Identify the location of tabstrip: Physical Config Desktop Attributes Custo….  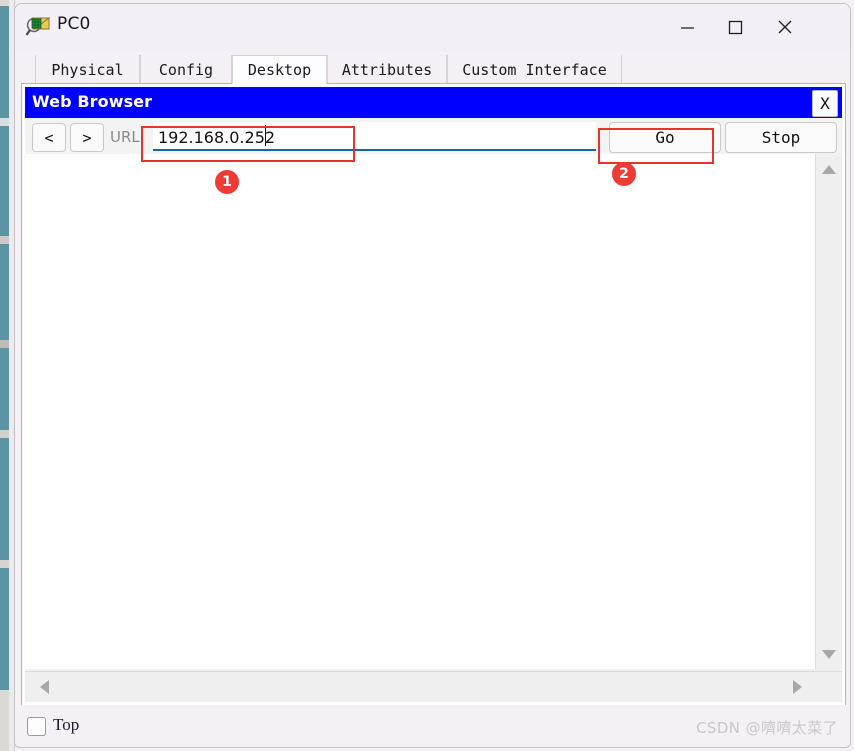
(432, 68).